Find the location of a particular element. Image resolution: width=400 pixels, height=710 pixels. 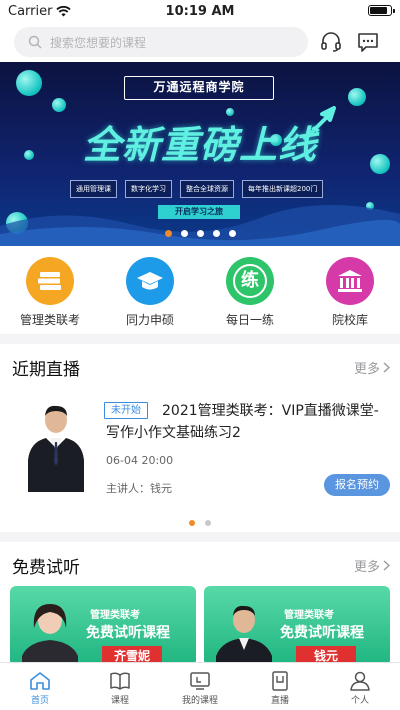

section-title: 免费试听 is located at coordinates (46, 567).